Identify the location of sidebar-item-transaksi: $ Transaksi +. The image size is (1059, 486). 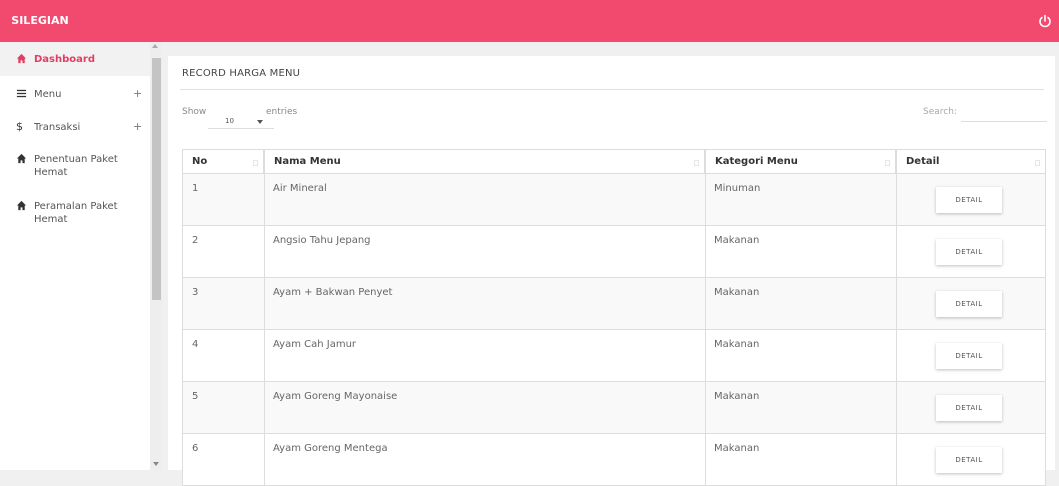
(75, 128).